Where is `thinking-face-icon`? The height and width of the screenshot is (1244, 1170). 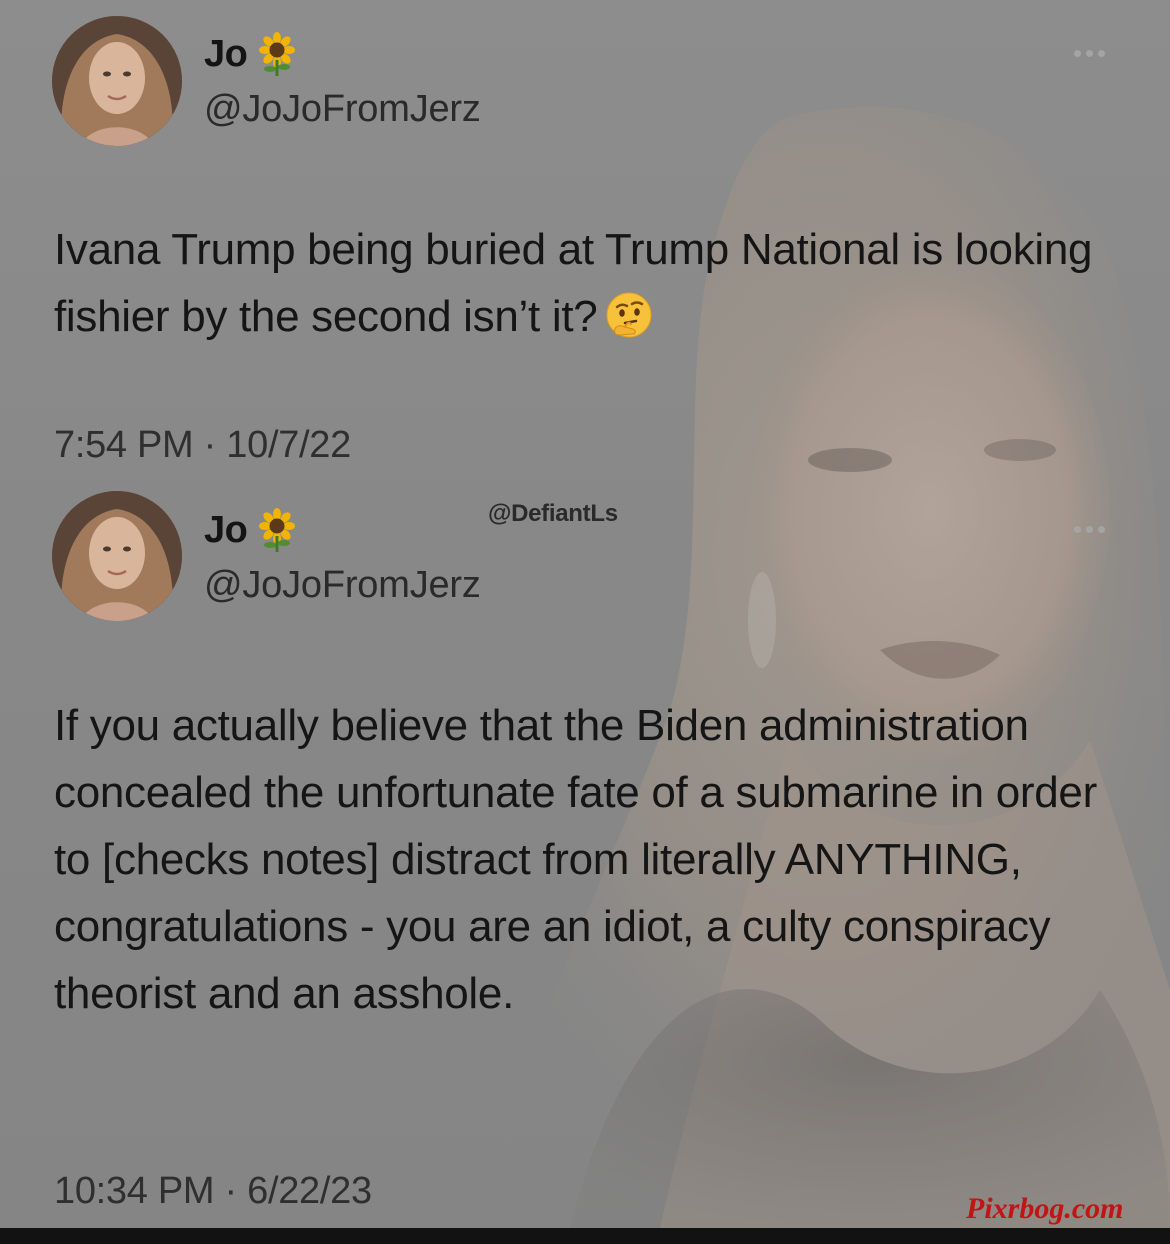
thinking-face-icon is located at coordinates (629, 315).